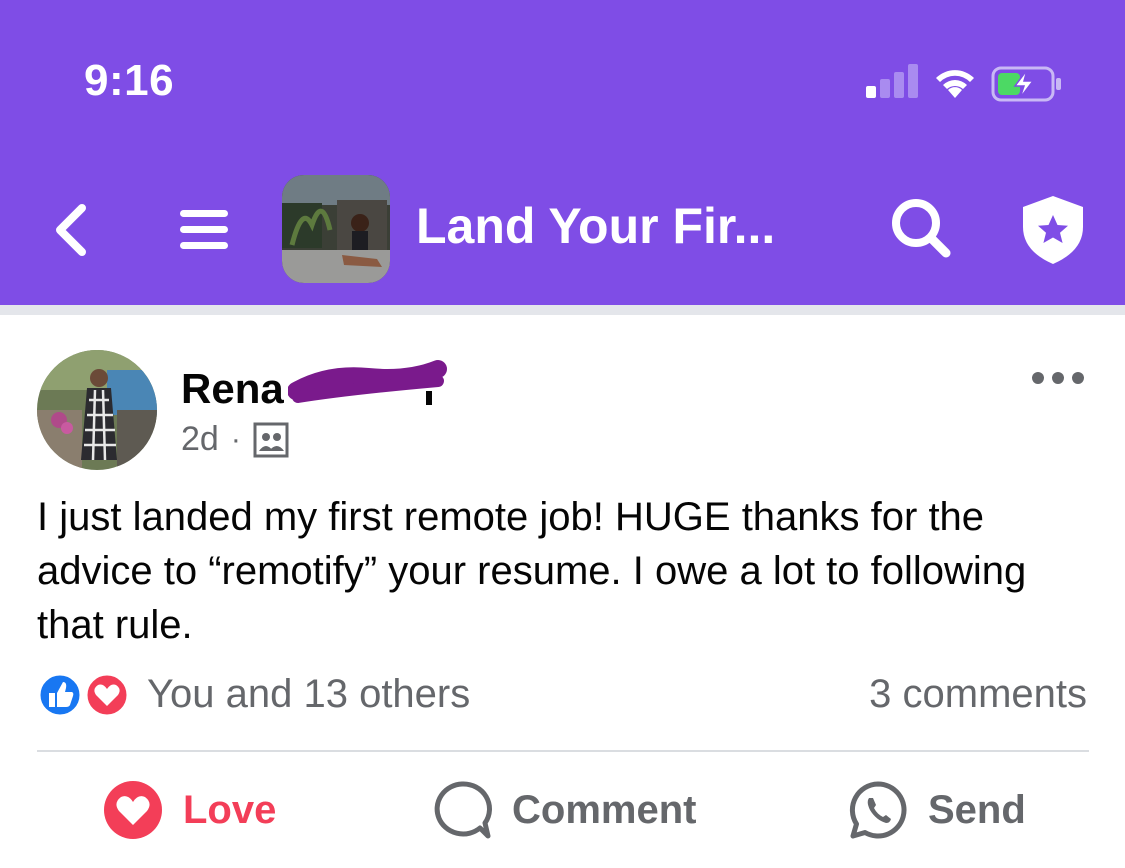 Image resolution: width=1125 pixels, height=868 pixels. What do you see at coordinates (129, 80) in the screenshot?
I see `status-time: 9:16` at bounding box center [129, 80].